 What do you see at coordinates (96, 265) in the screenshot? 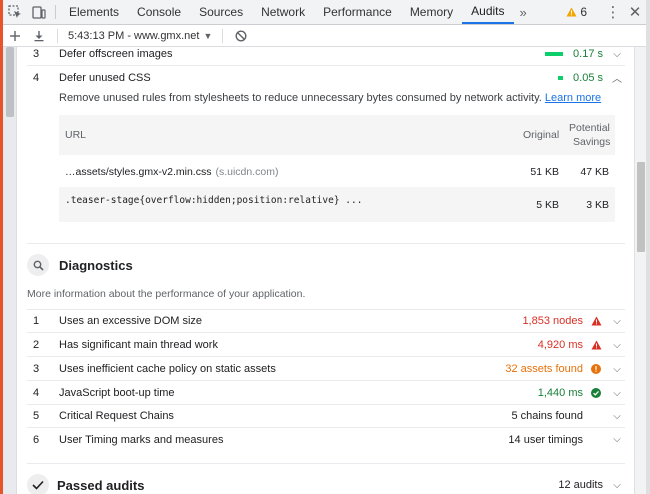
I see `diagnostics-title: Diagnostics` at bounding box center [96, 265].